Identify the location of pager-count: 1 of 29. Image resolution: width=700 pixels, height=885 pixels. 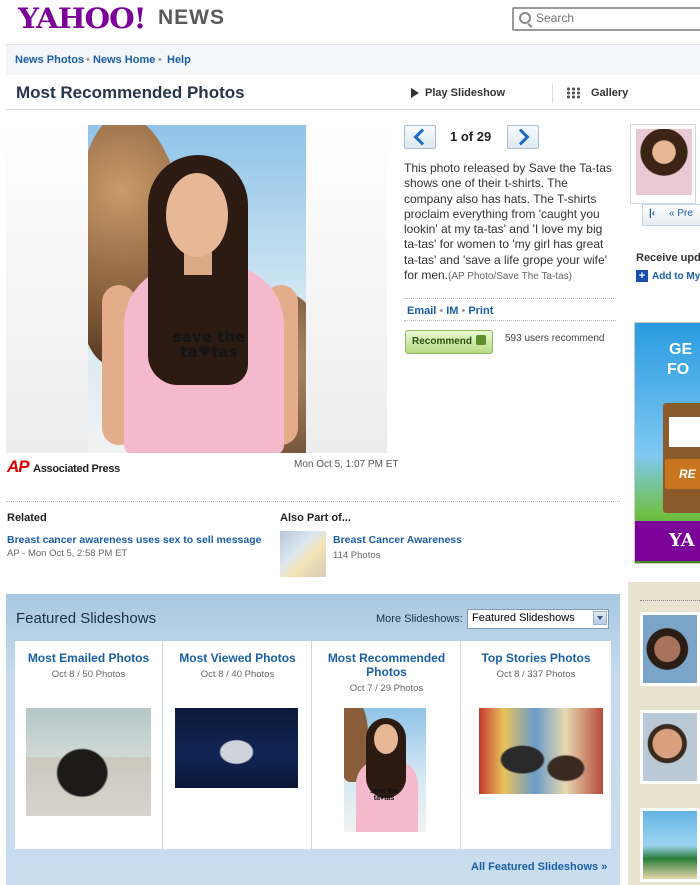
(471, 136).